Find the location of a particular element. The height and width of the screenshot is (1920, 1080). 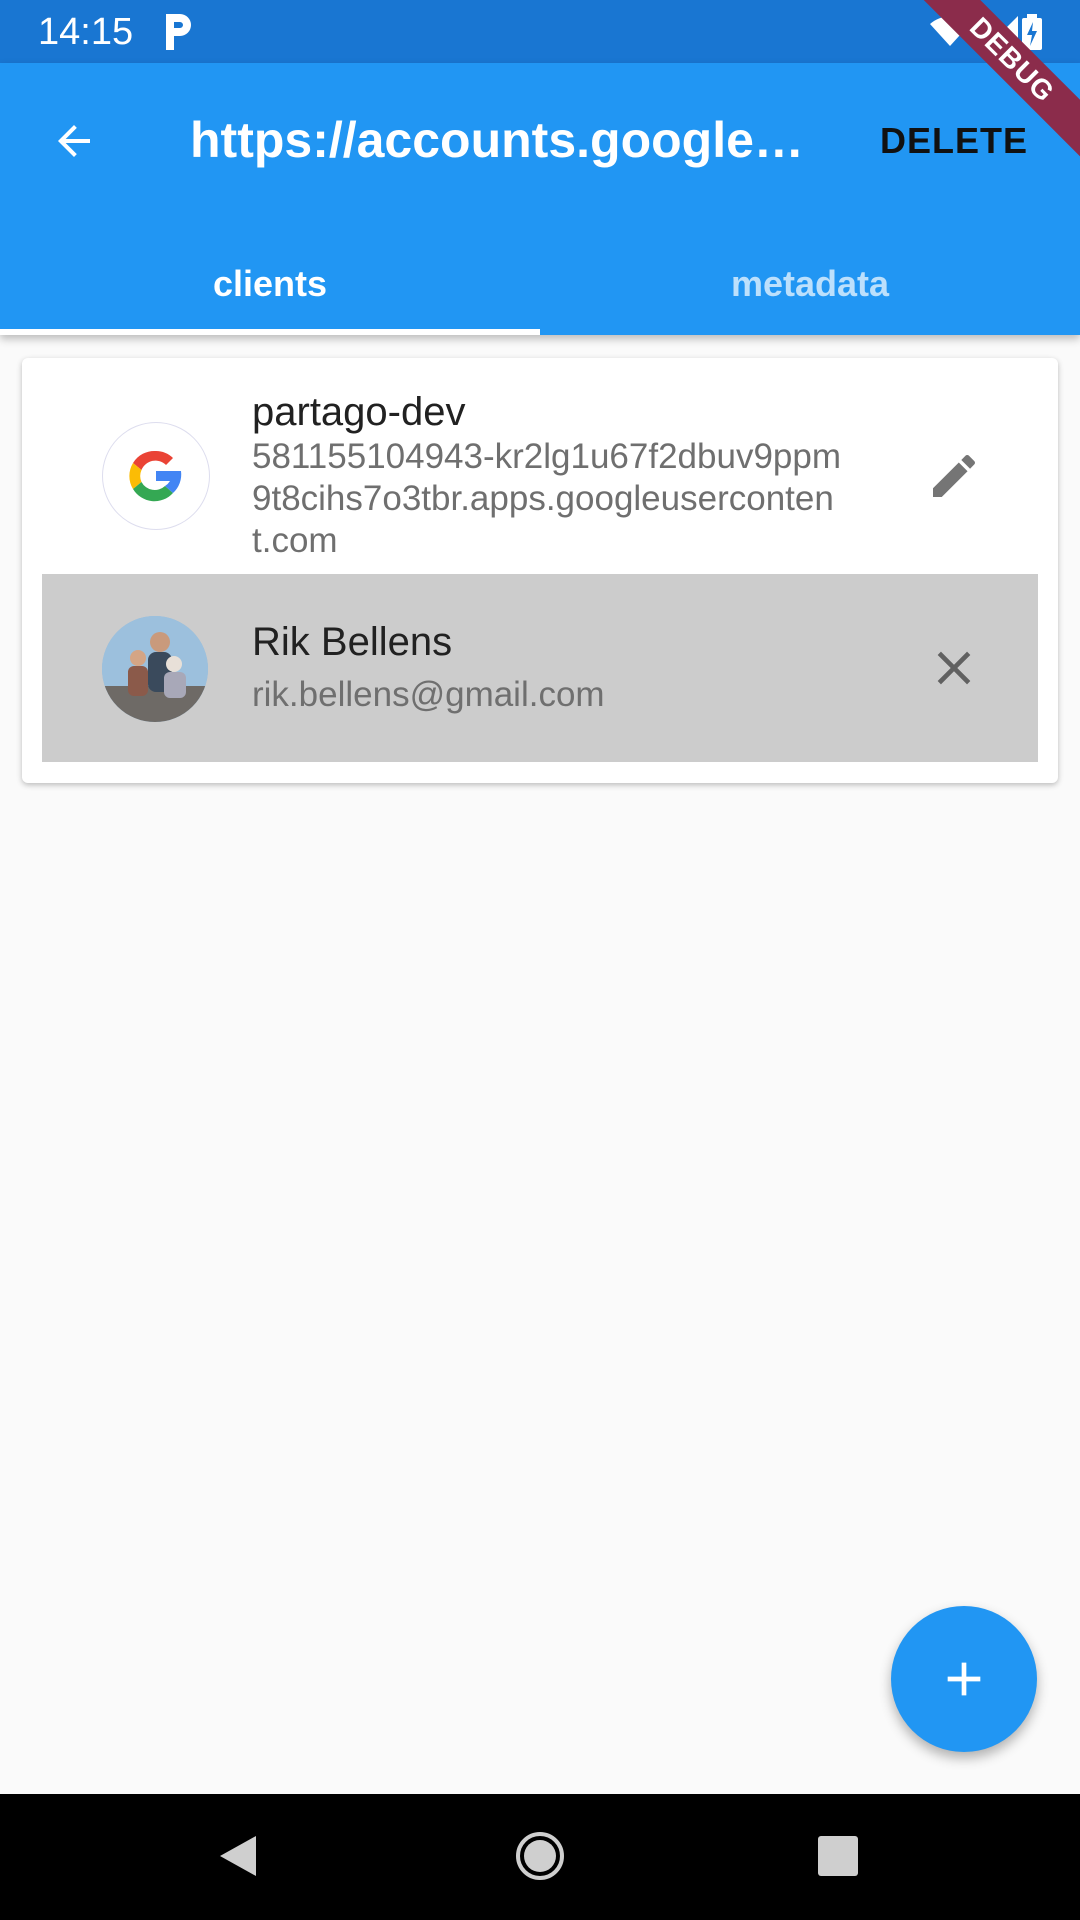

status-bar: 14:15 is located at coordinates (540, 31).